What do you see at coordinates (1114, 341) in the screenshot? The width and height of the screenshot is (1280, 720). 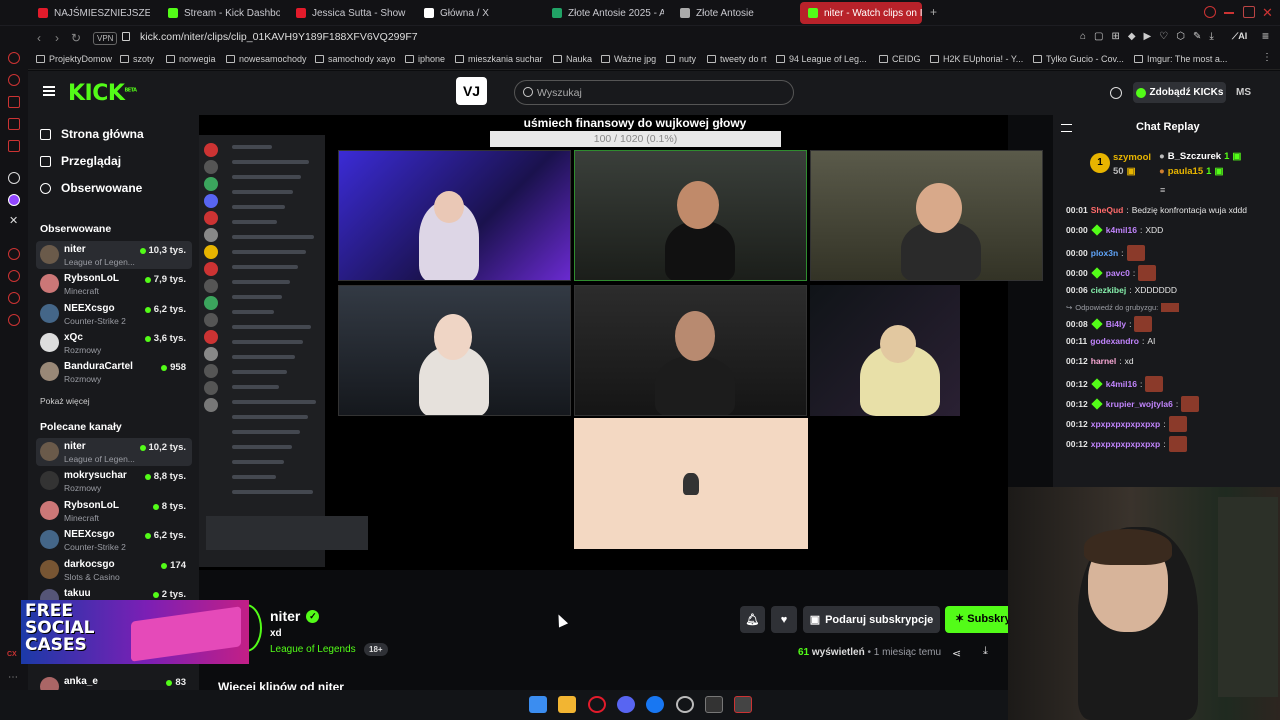 I see `chat-username: godexandro` at bounding box center [1114, 341].